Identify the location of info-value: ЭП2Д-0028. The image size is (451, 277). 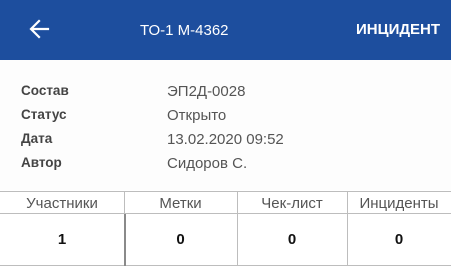
(206, 91).